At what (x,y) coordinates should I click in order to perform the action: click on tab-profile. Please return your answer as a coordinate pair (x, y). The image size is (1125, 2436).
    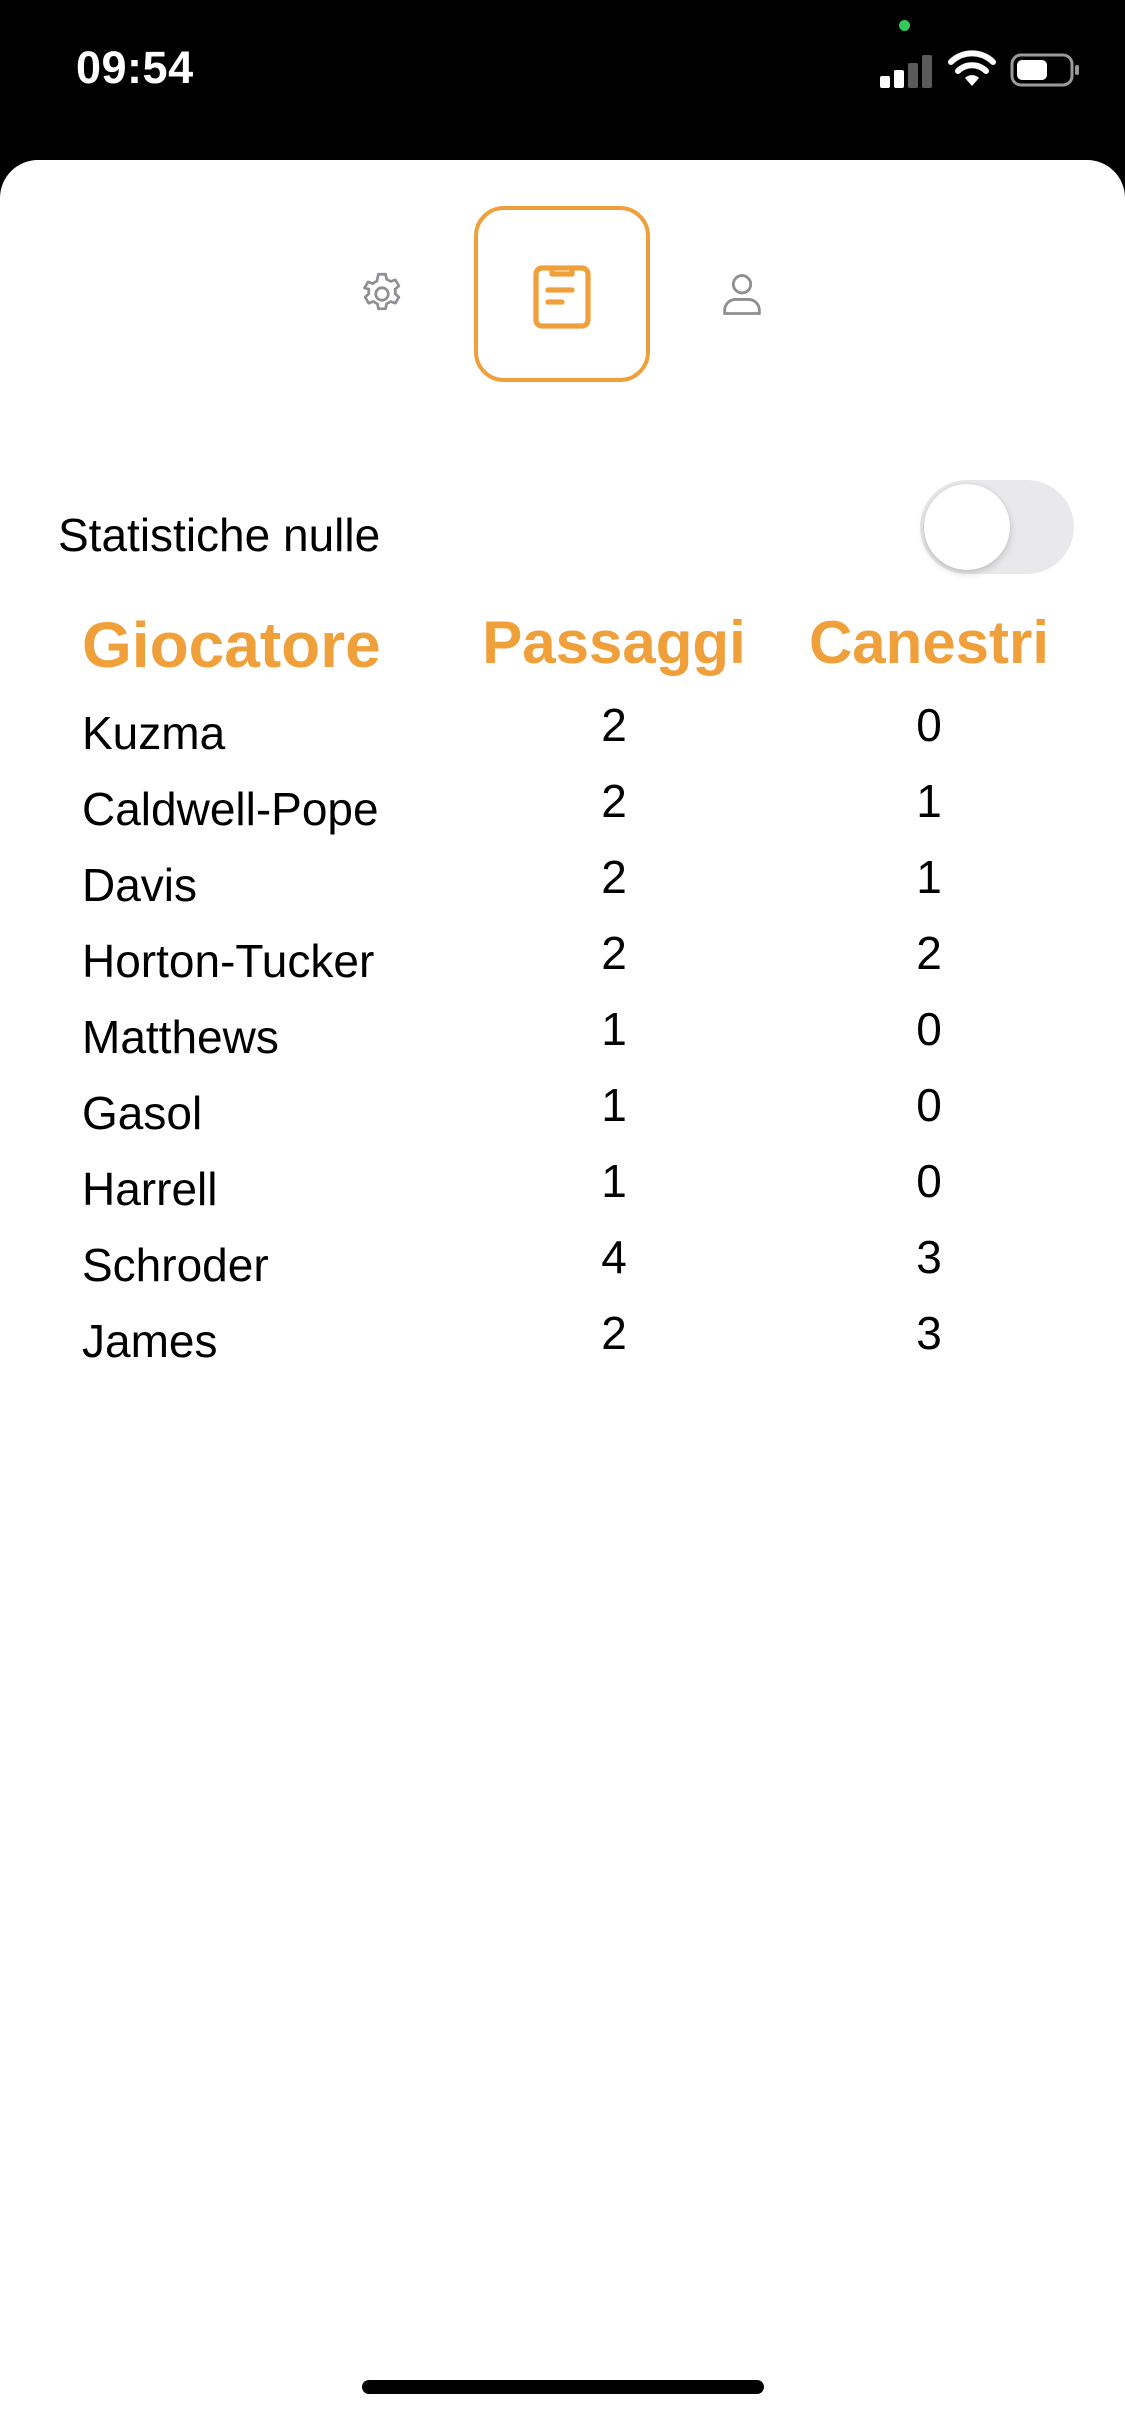
    Looking at the image, I should click on (742, 294).